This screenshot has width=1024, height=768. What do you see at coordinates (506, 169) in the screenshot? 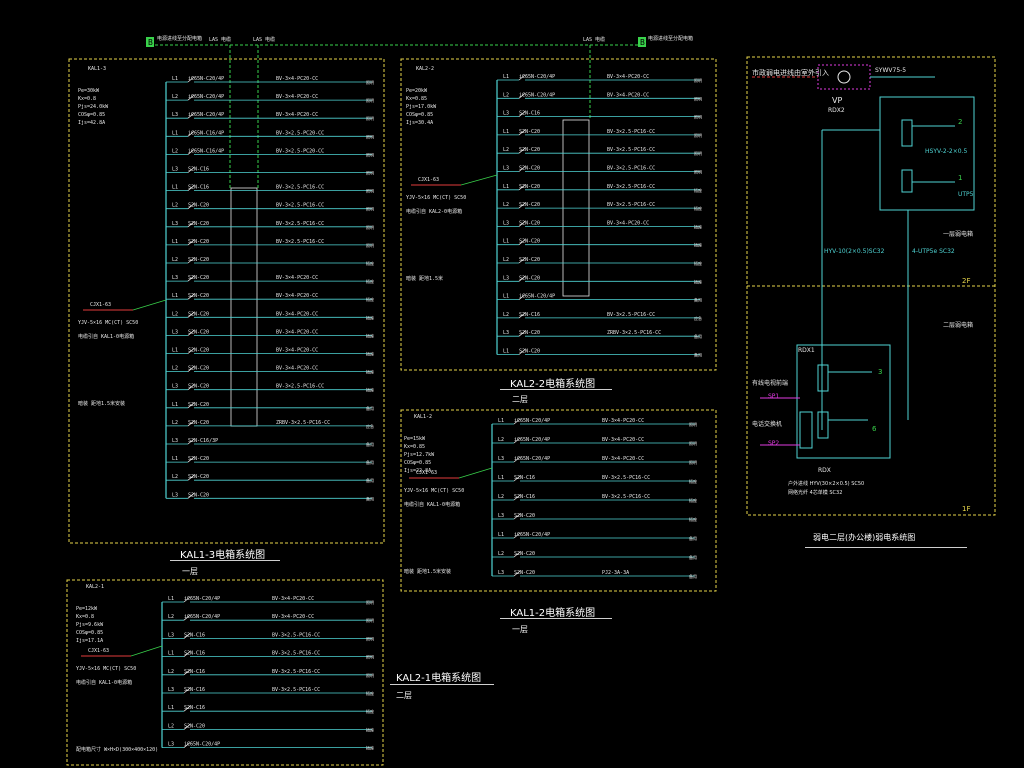
I see `kal22-phase-label: L3` at bounding box center [506, 169].